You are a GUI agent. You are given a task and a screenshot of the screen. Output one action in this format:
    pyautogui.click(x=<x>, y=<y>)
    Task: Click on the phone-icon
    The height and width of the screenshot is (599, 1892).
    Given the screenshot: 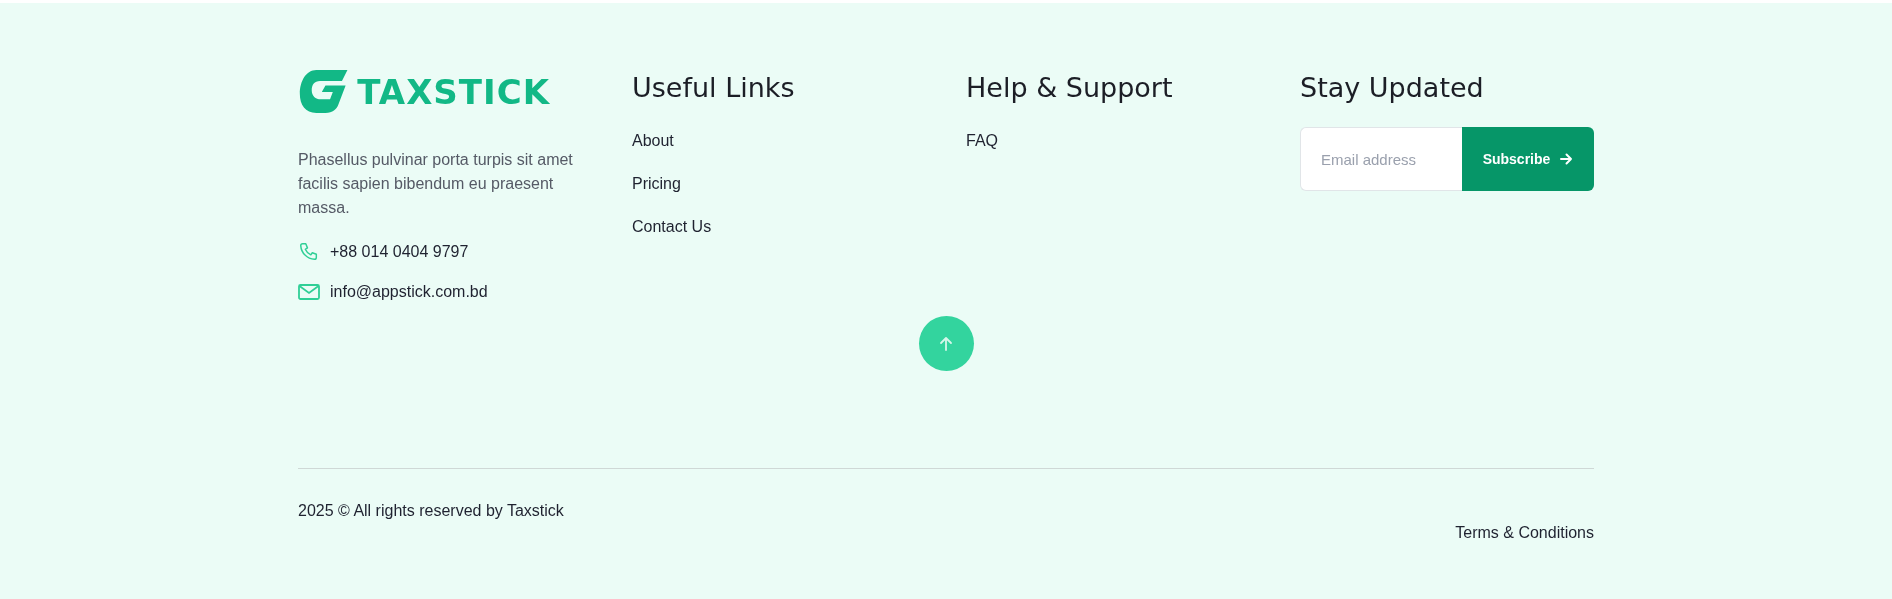 What is the action you would take?
    pyautogui.click(x=309, y=252)
    